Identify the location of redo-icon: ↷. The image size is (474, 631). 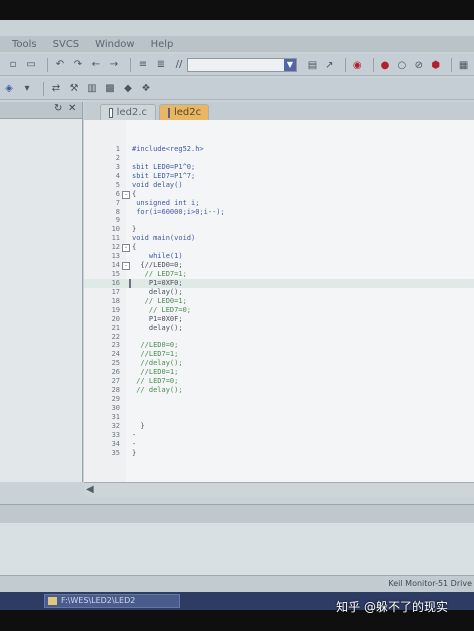
(78, 65).